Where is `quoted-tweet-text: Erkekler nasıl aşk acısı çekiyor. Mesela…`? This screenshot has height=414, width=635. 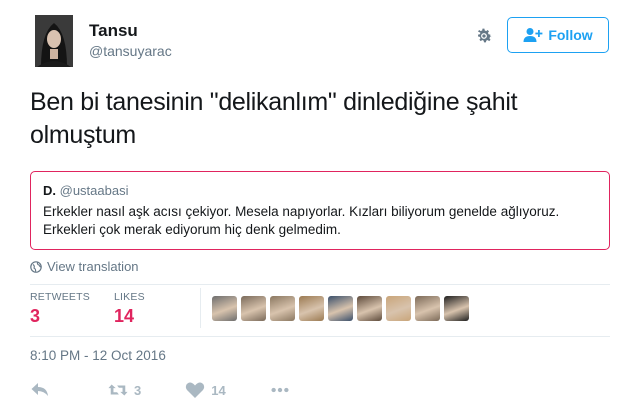
quoted-tweet-text: Erkekler nasıl aşk acısı çekiyor. Mesela… is located at coordinates (320, 221).